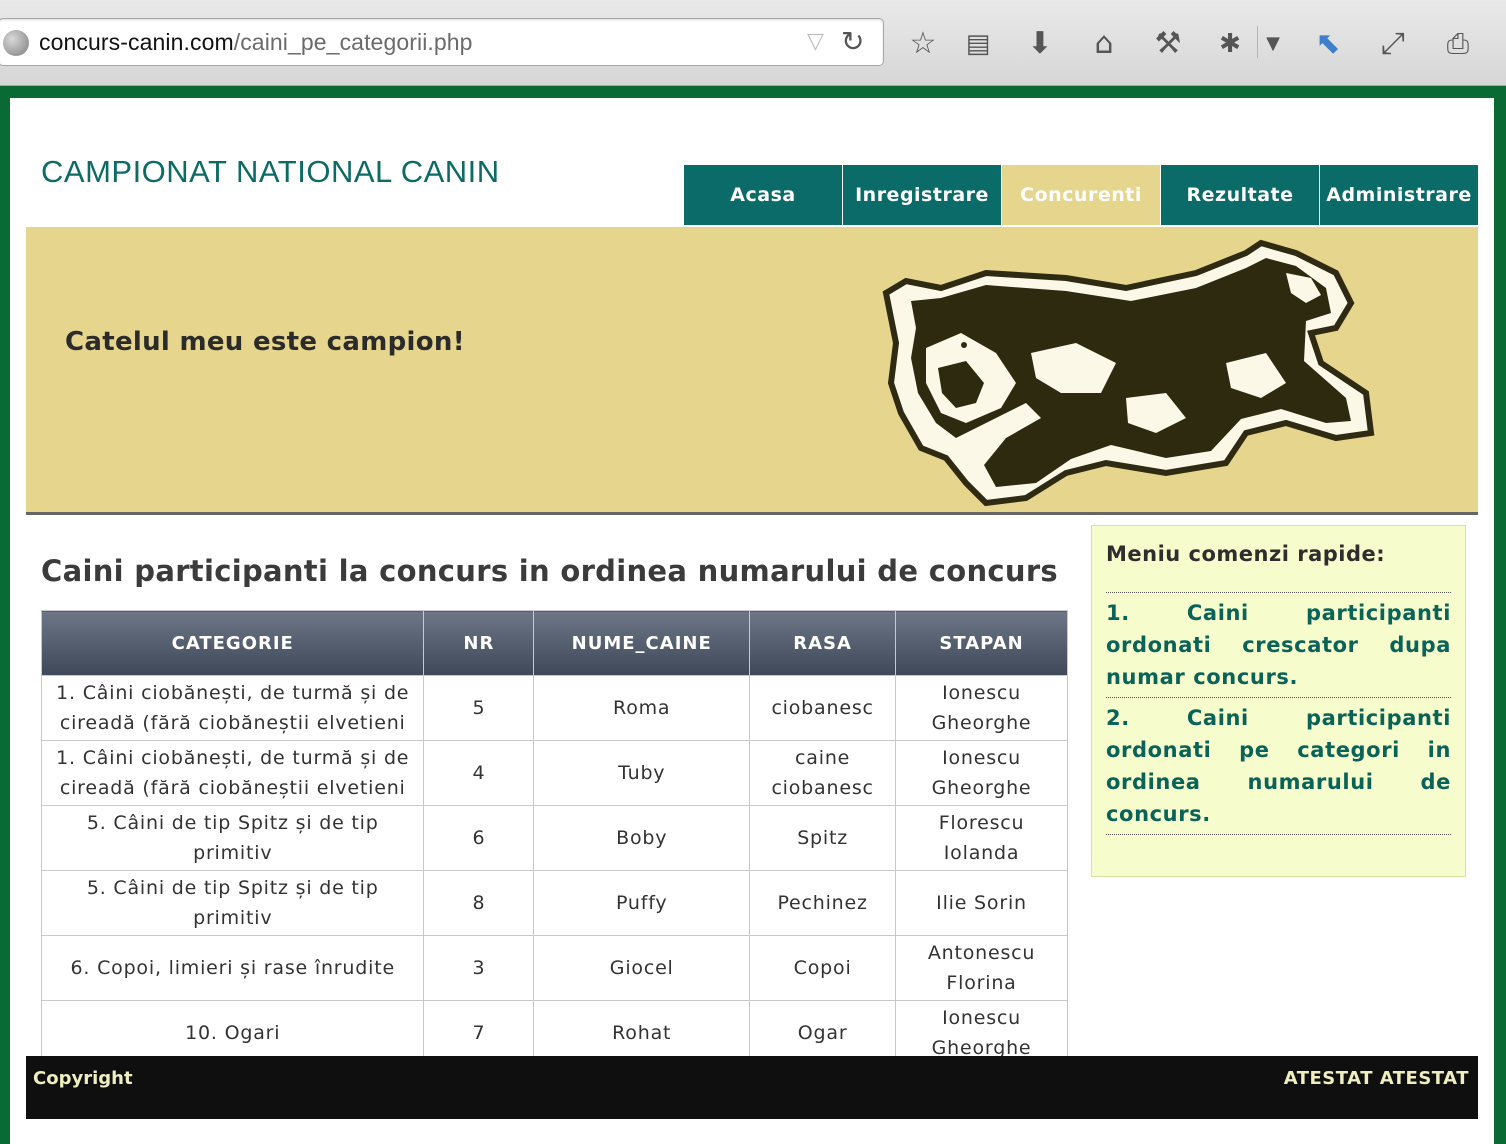 Image resolution: width=1506 pixels, height=1144 pixels. Describe the element at coordinates (232, 643) in the screenshot. I see `column-header-categorie: CATEGORIE` at that location.